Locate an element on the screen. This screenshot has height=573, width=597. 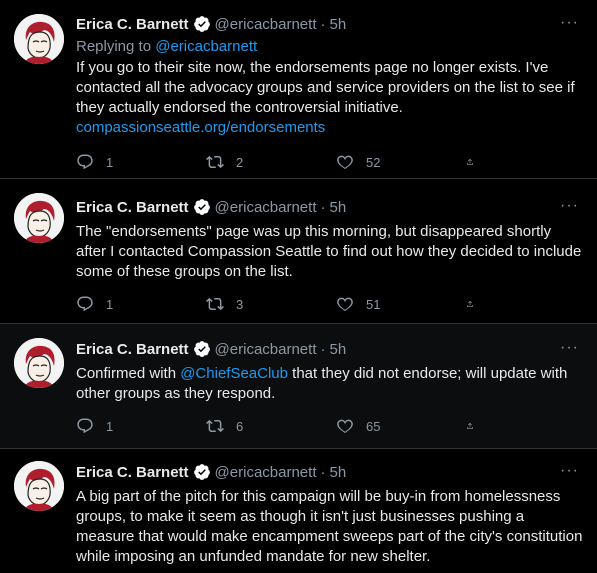
like-button: 51 is located at coordinates (401, 304).